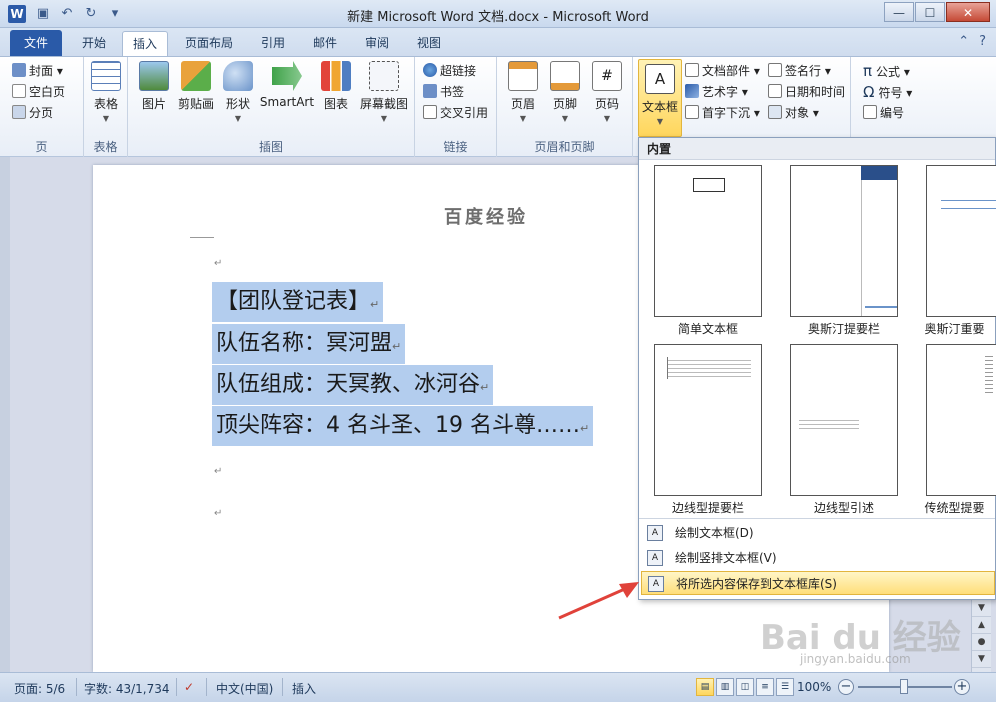 Image resolution: width=996 pixels, height=702 pixels. What do you see at coordinates (273, 43) in the screenshot?
I see `tab-references: 引用` at bounding box center [273, 43].